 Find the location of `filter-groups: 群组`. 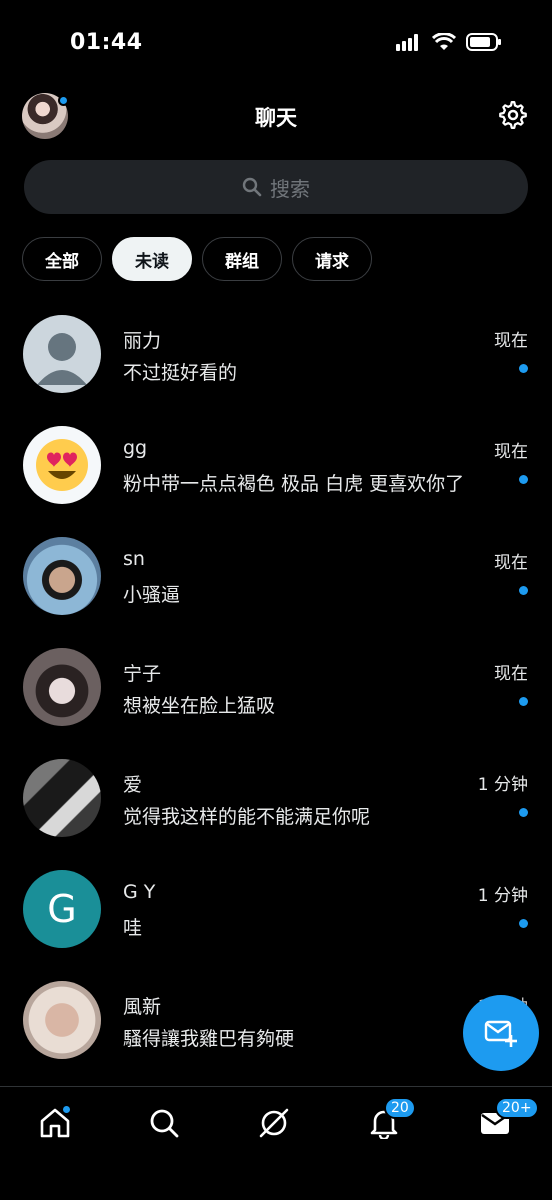

filter-groups: 群组 is located at coordinates (242, 259).